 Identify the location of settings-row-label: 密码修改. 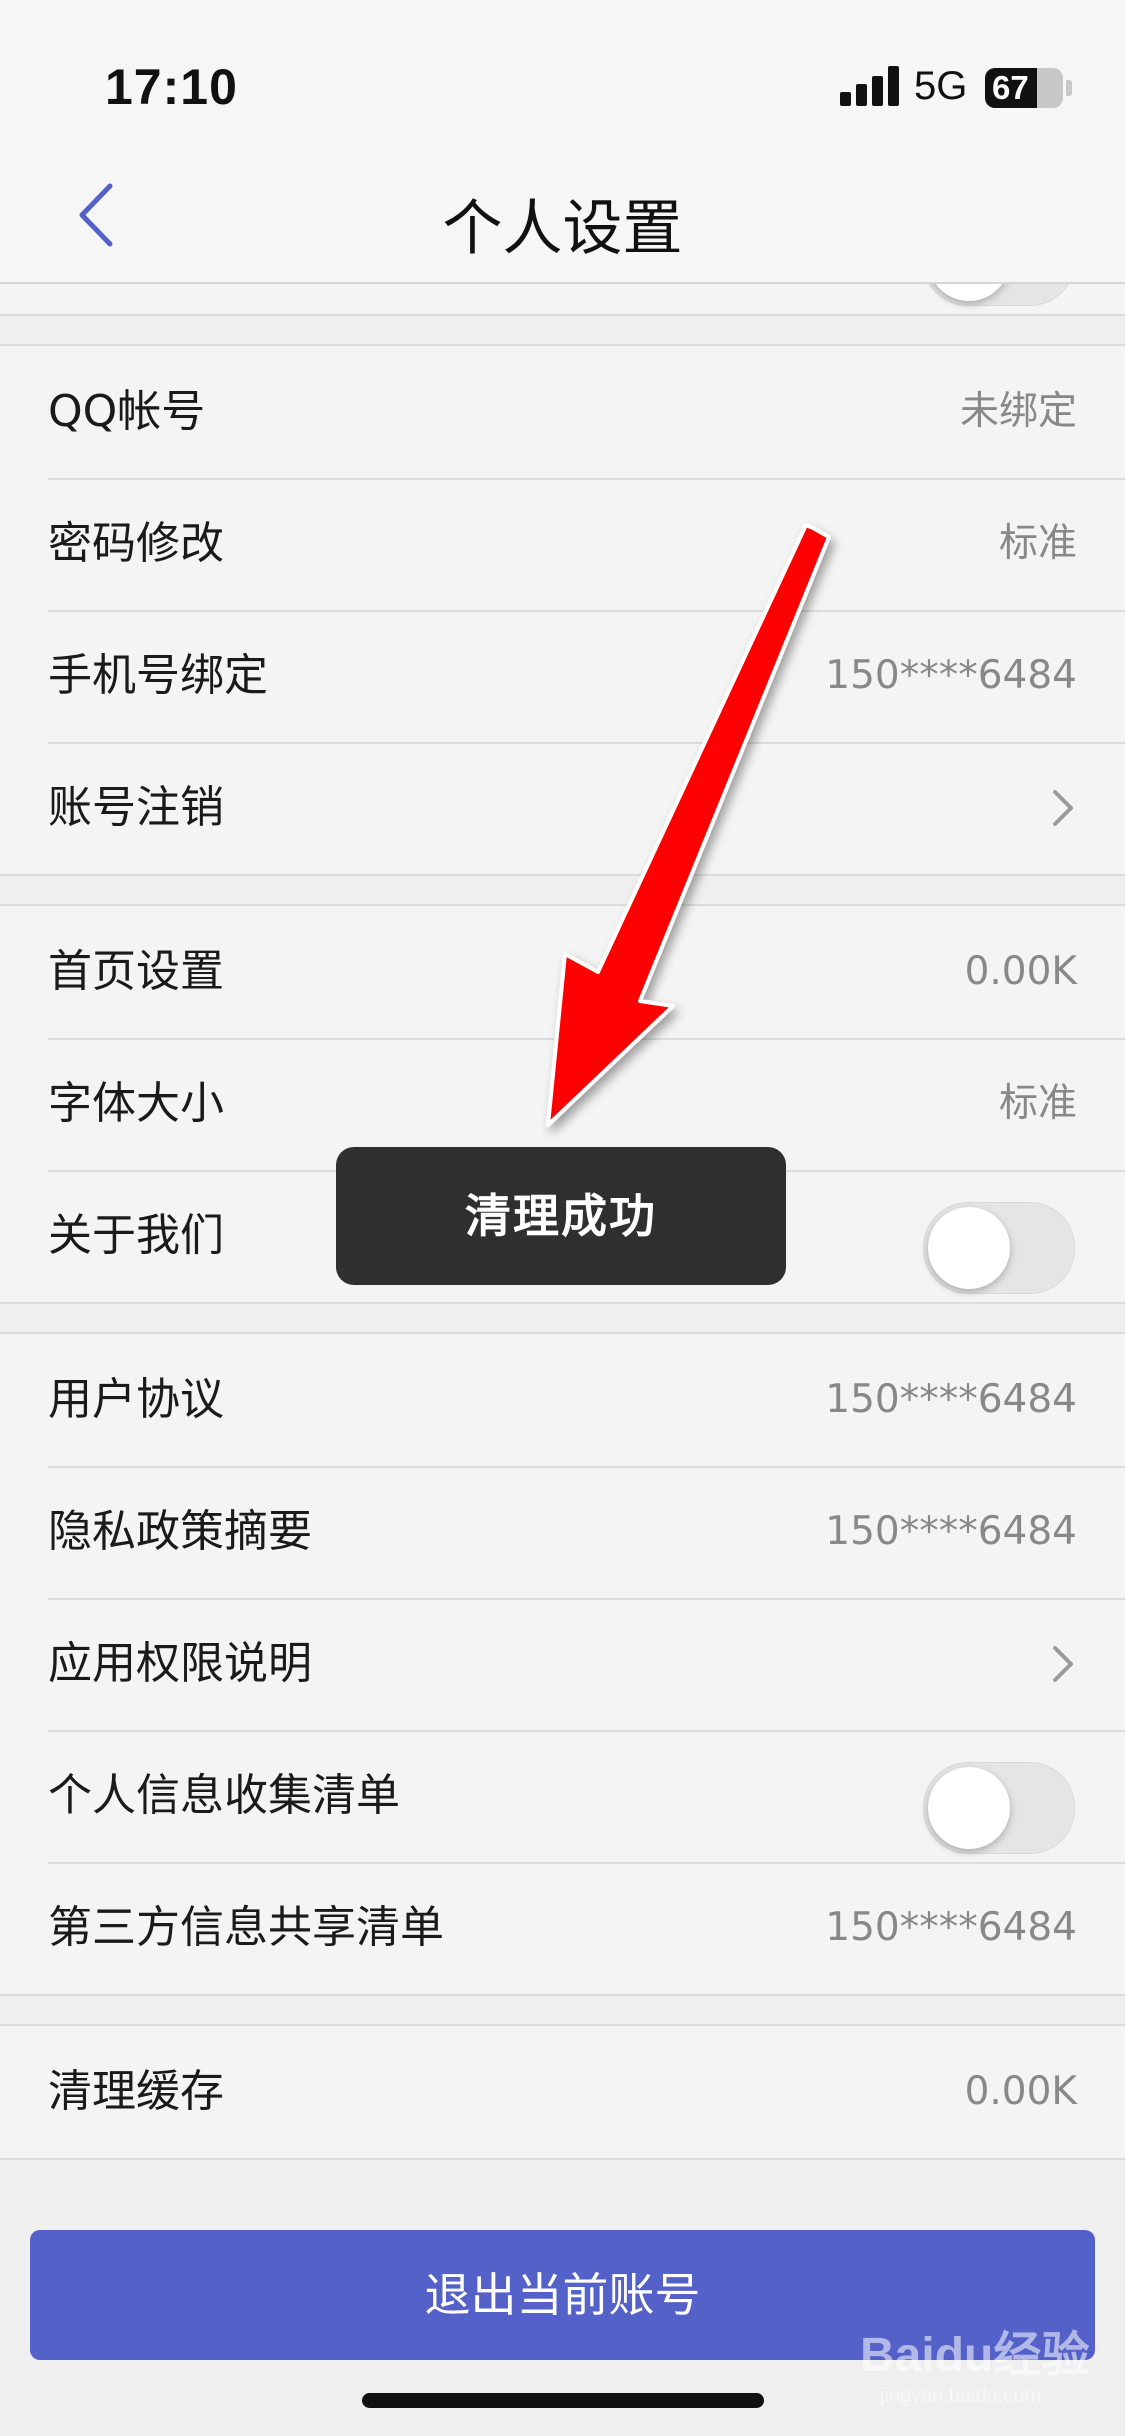
(136, 543).